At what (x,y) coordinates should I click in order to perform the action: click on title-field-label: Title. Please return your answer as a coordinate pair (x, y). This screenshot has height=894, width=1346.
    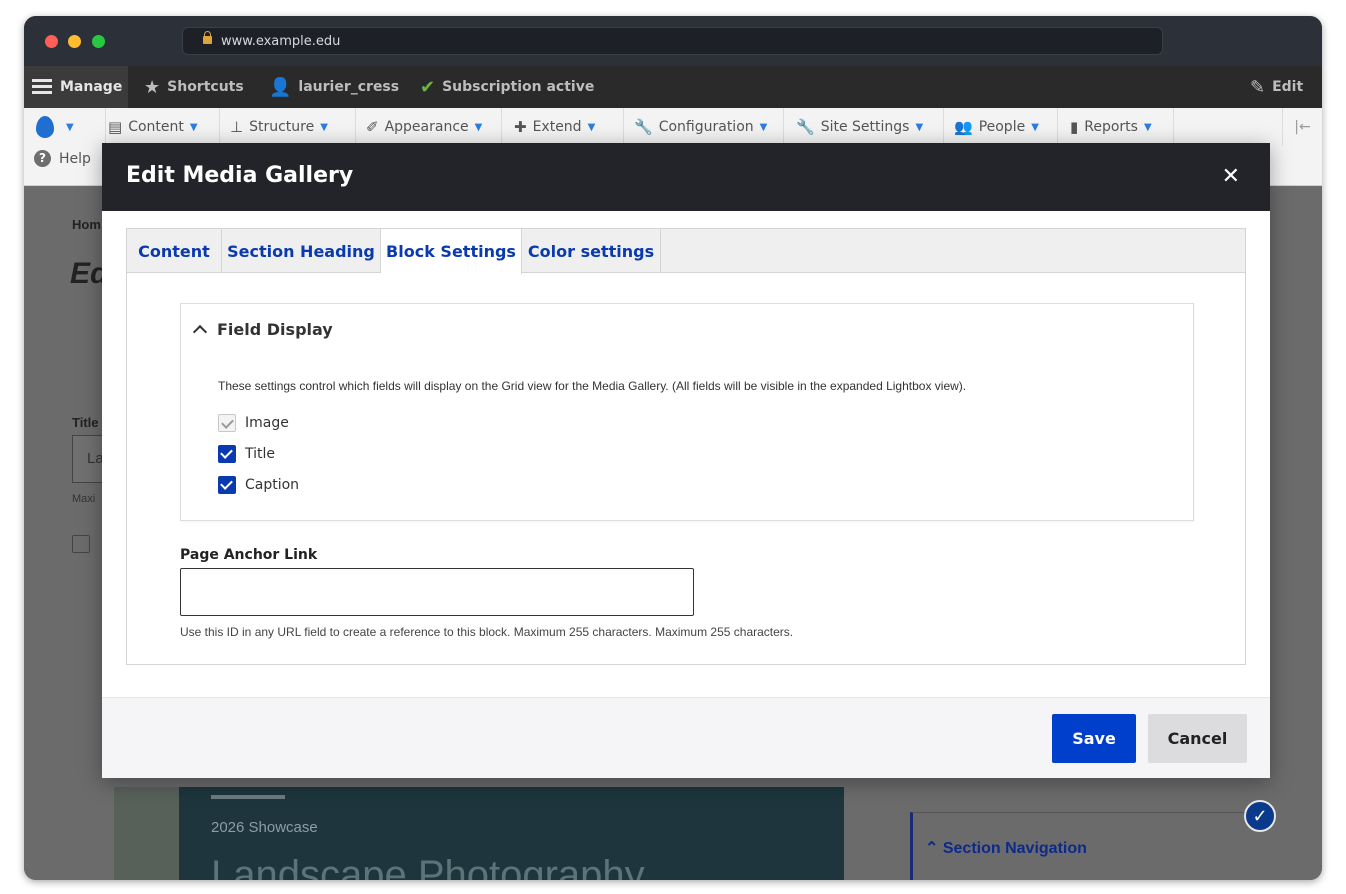
    Looking at the image, I should click on (85, 422).